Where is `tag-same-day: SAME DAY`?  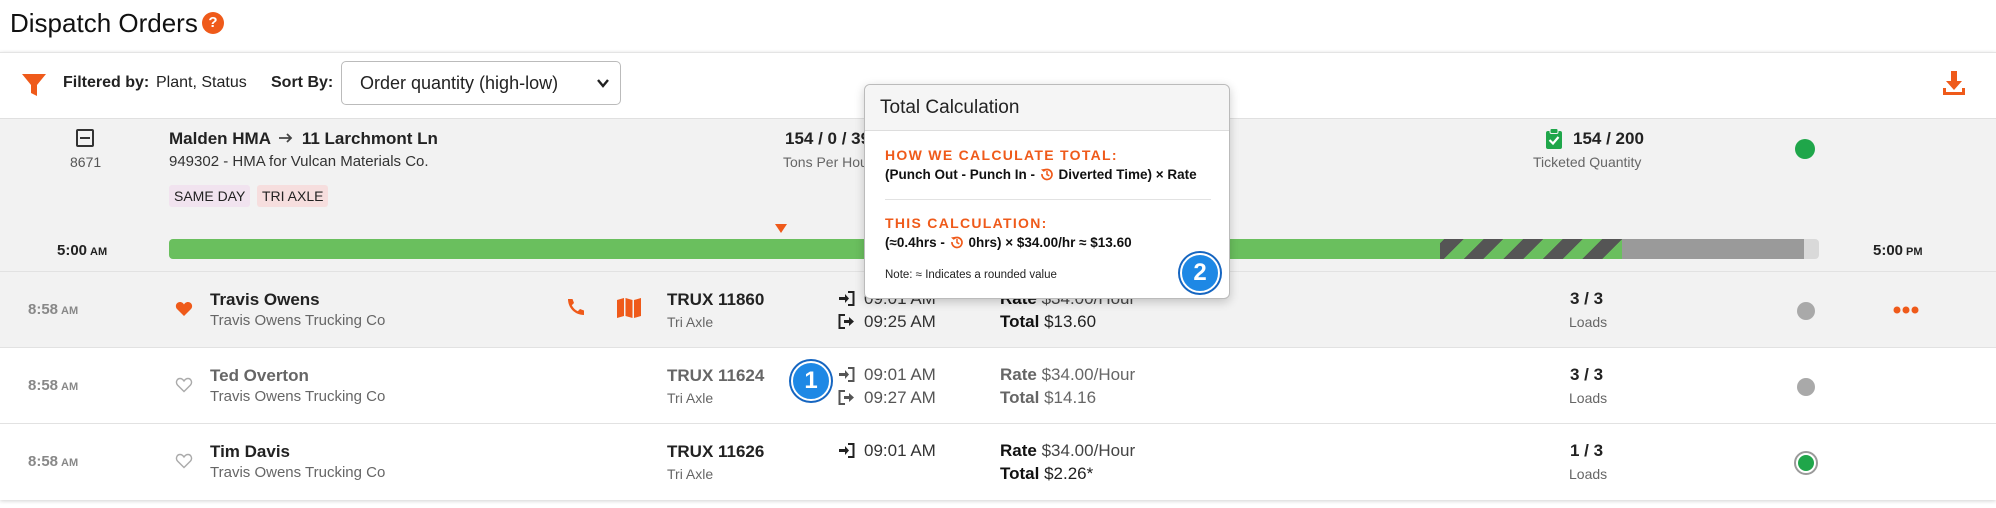
tag-same-day: SAME DAY is located at coordinates (210, 196).